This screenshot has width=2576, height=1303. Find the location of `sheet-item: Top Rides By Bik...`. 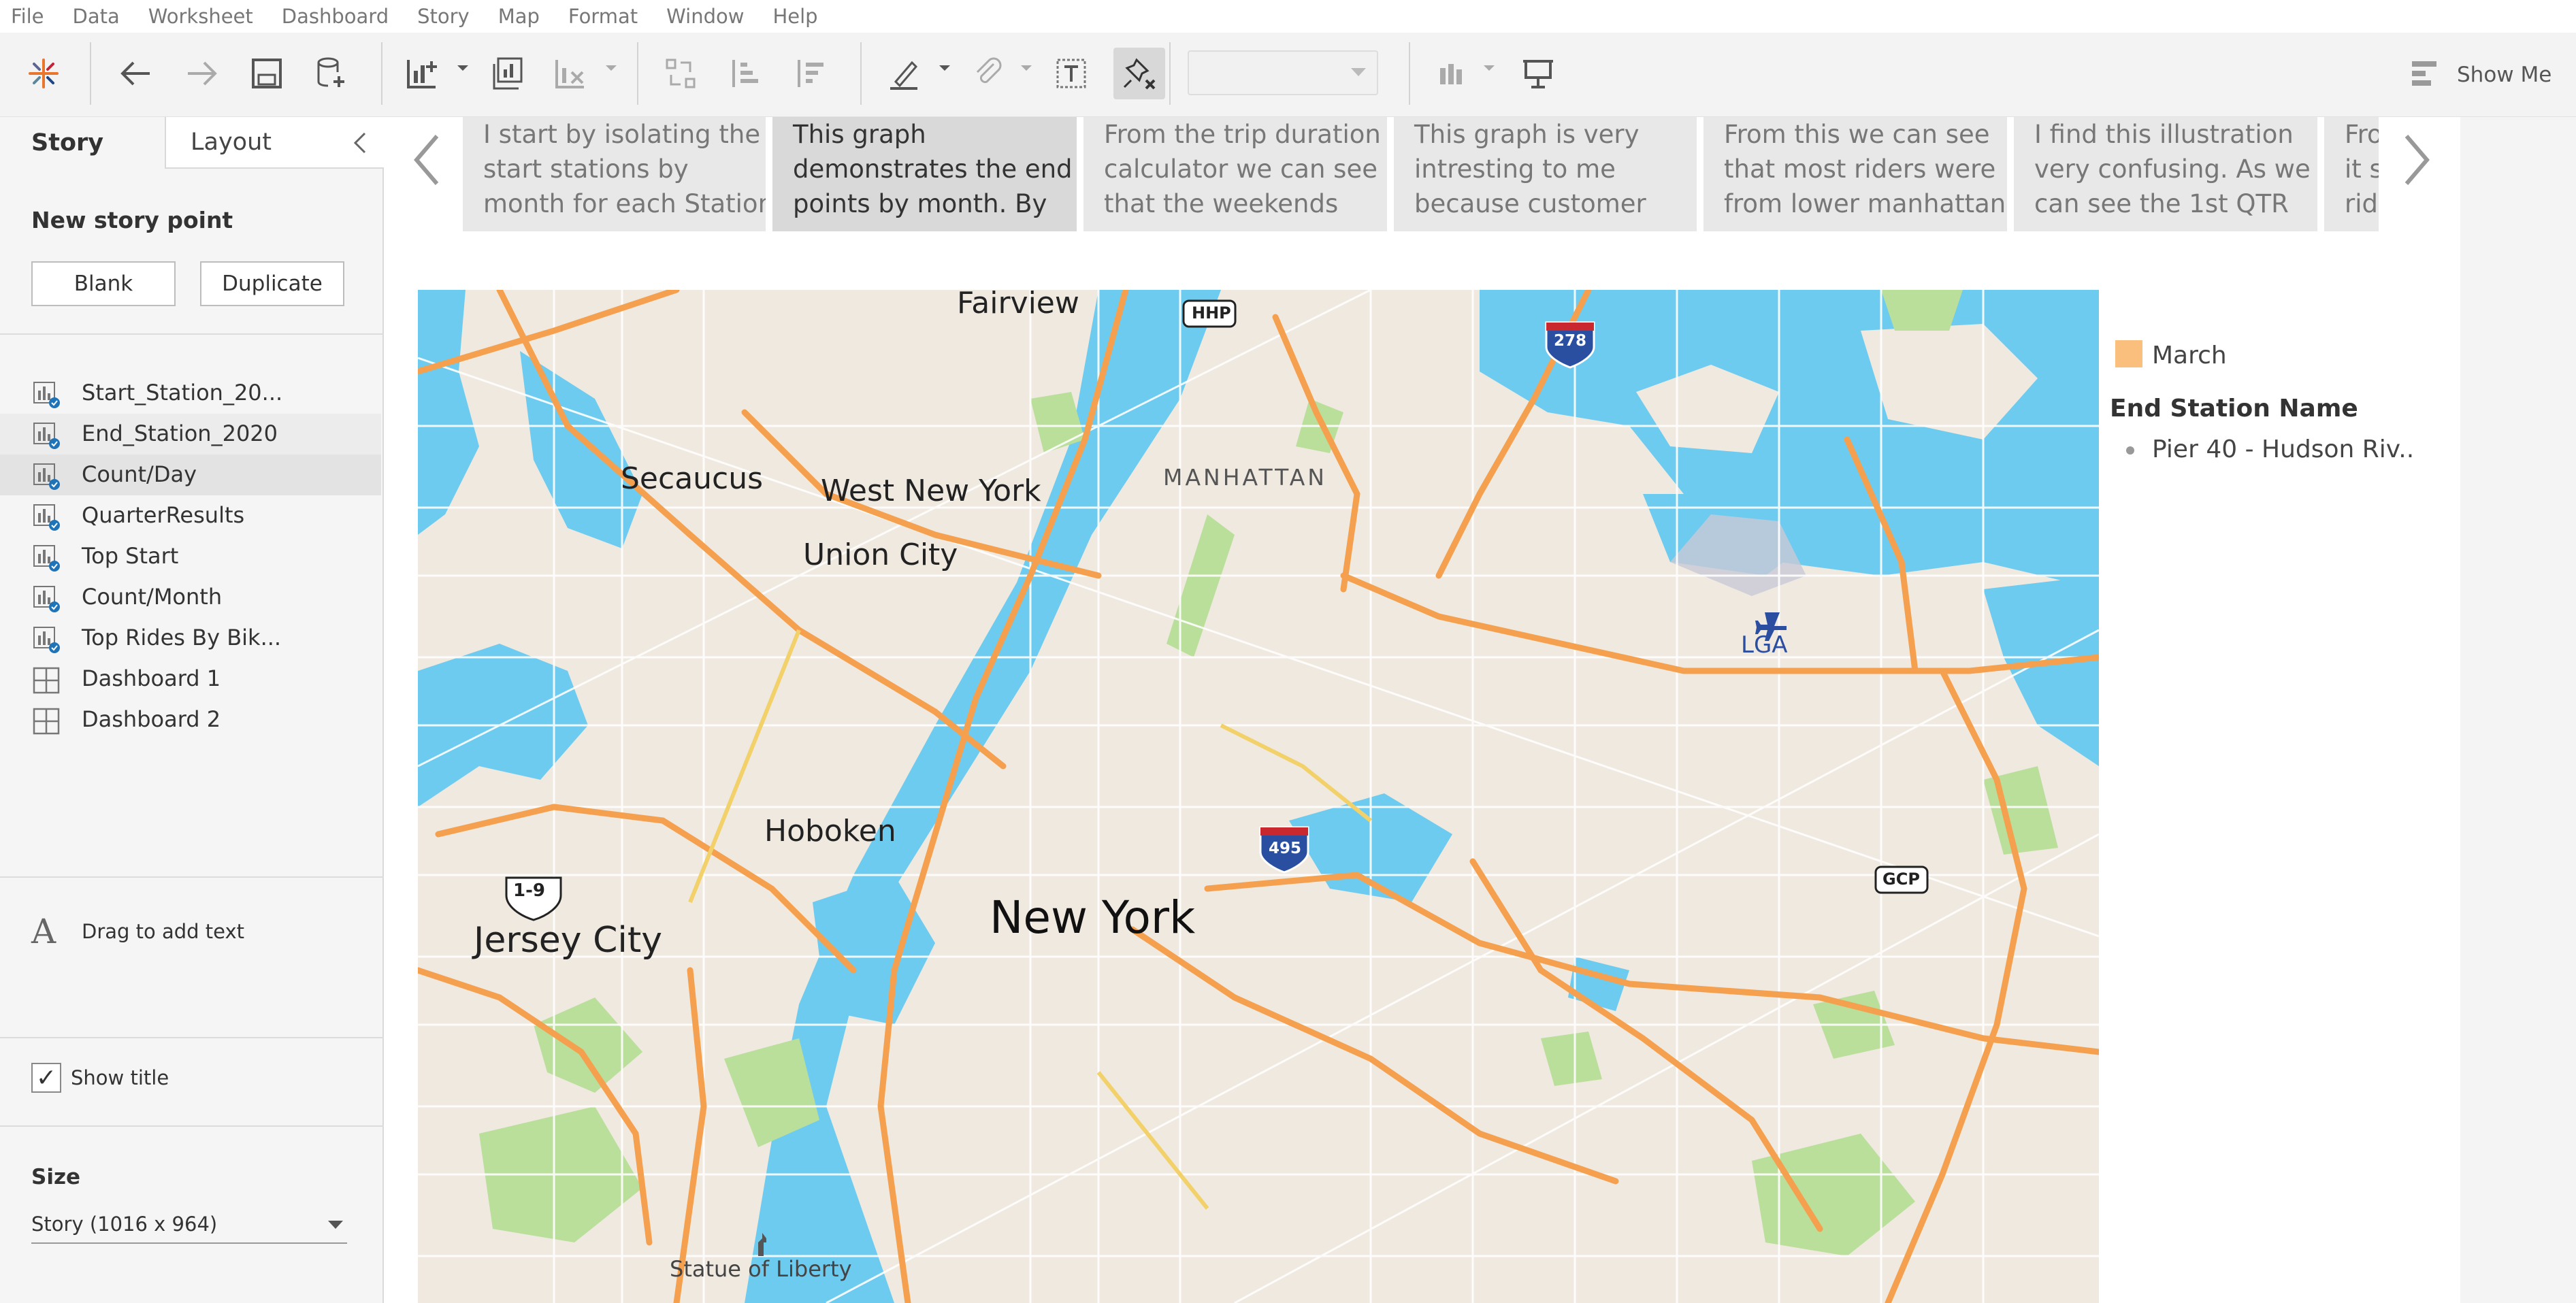

sheet-item: Top Rides By Bik... is located at coordinates (190, 639).